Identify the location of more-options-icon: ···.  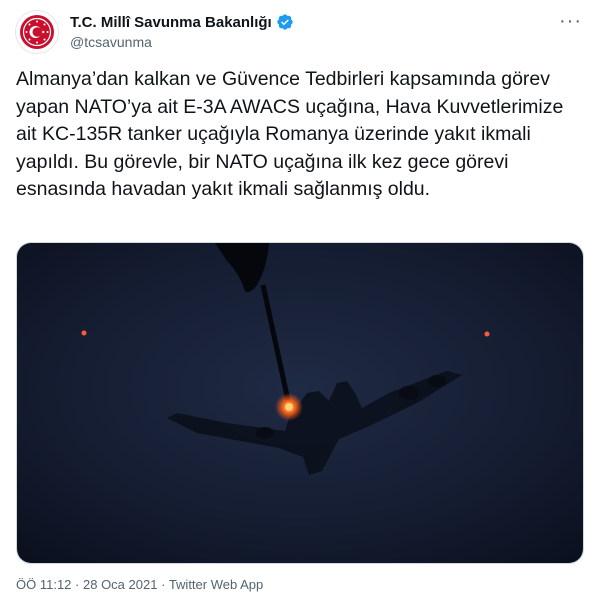
(570, 21).